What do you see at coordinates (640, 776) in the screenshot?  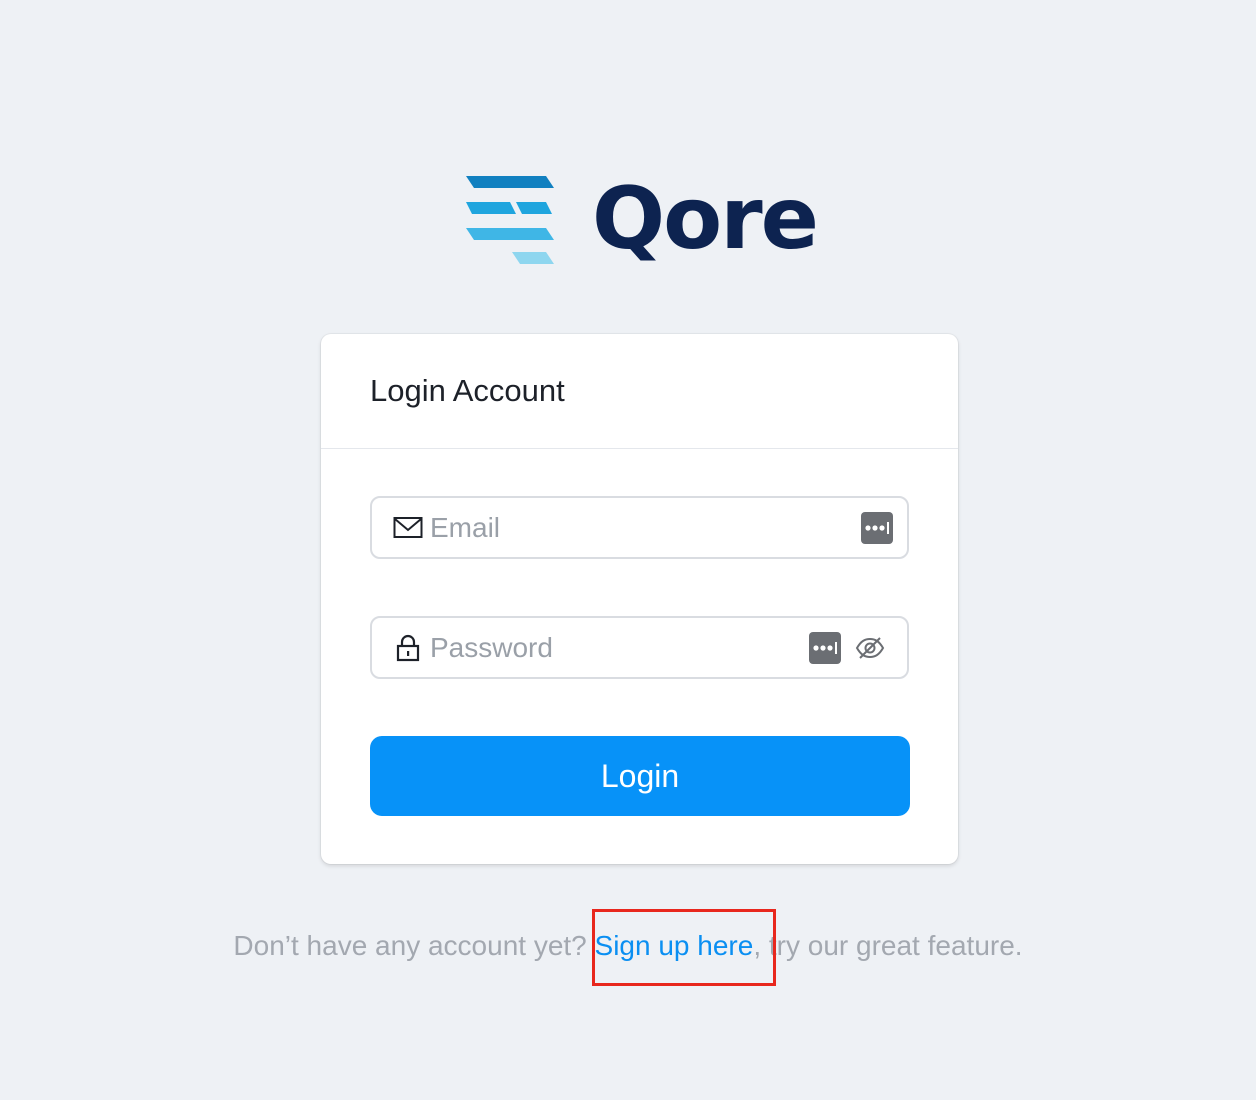 I see `login-button: Login` at bounding box center [640, 776].